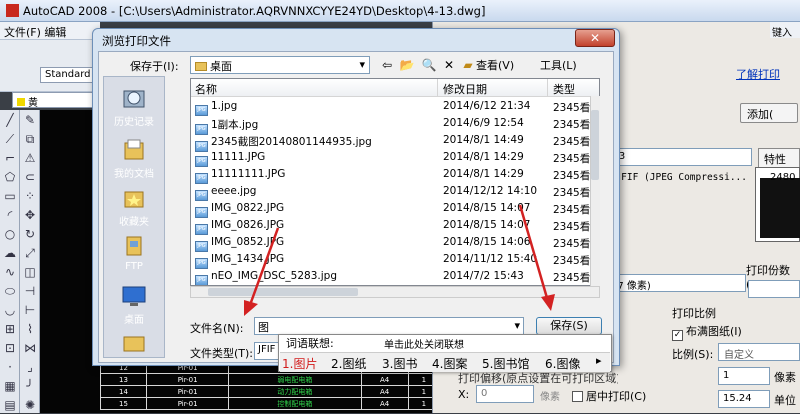 The width and height of the screenshot is (800, 414). I want to click on extend-tool-icon: ⊢, so click(30, 310).